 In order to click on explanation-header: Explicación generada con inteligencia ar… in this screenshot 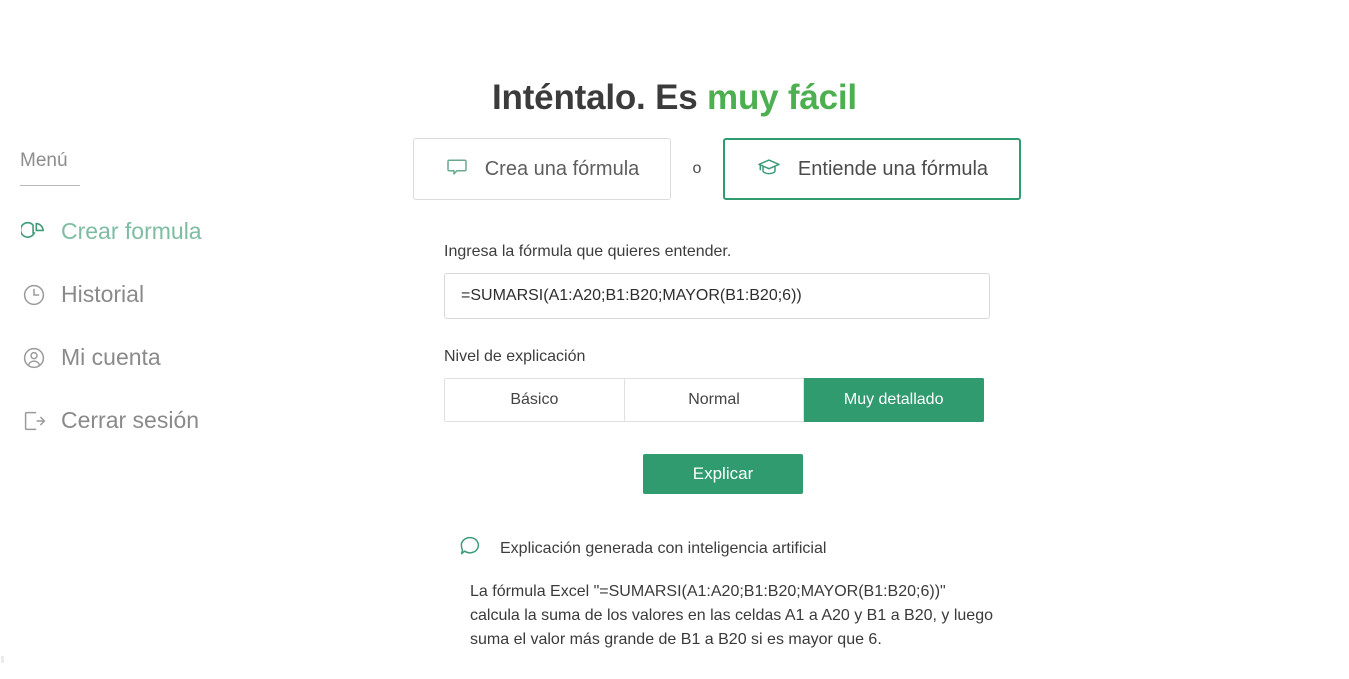, I will do `click(745, 548)`.